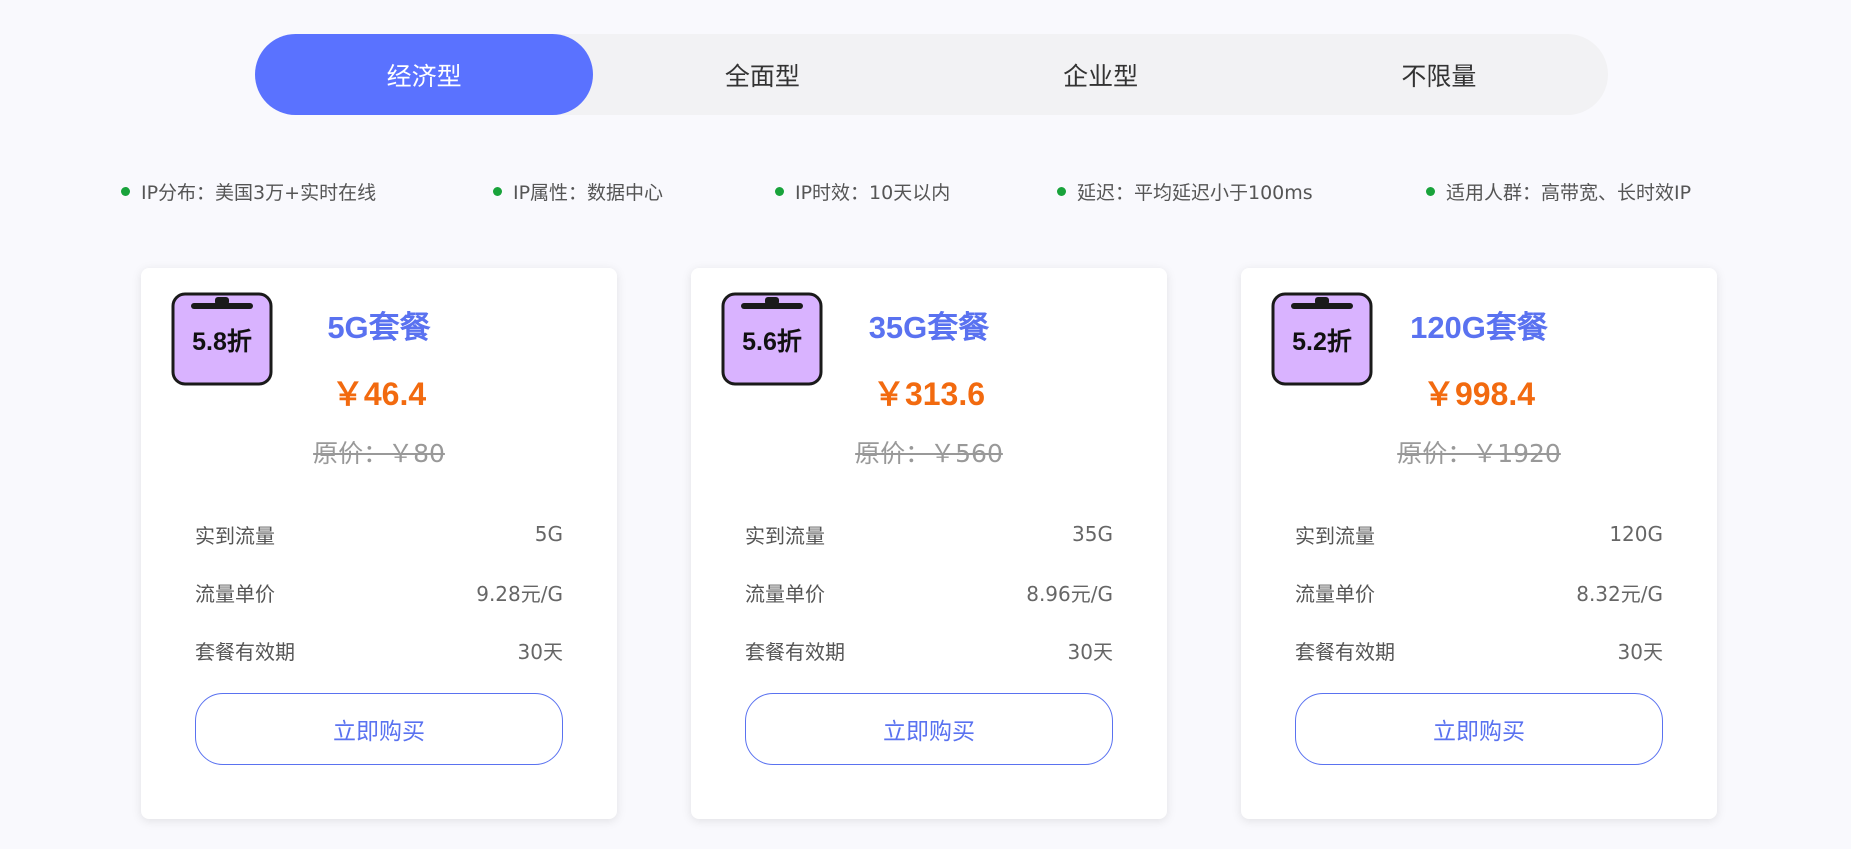  I want to click on detail-value: 5G, so click(548, 534).